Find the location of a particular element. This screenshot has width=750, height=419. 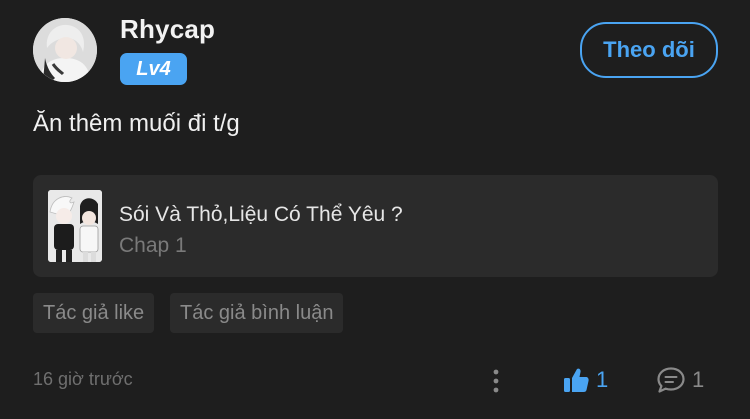

thumbs-up-icon is located at coordinates (576, 380).